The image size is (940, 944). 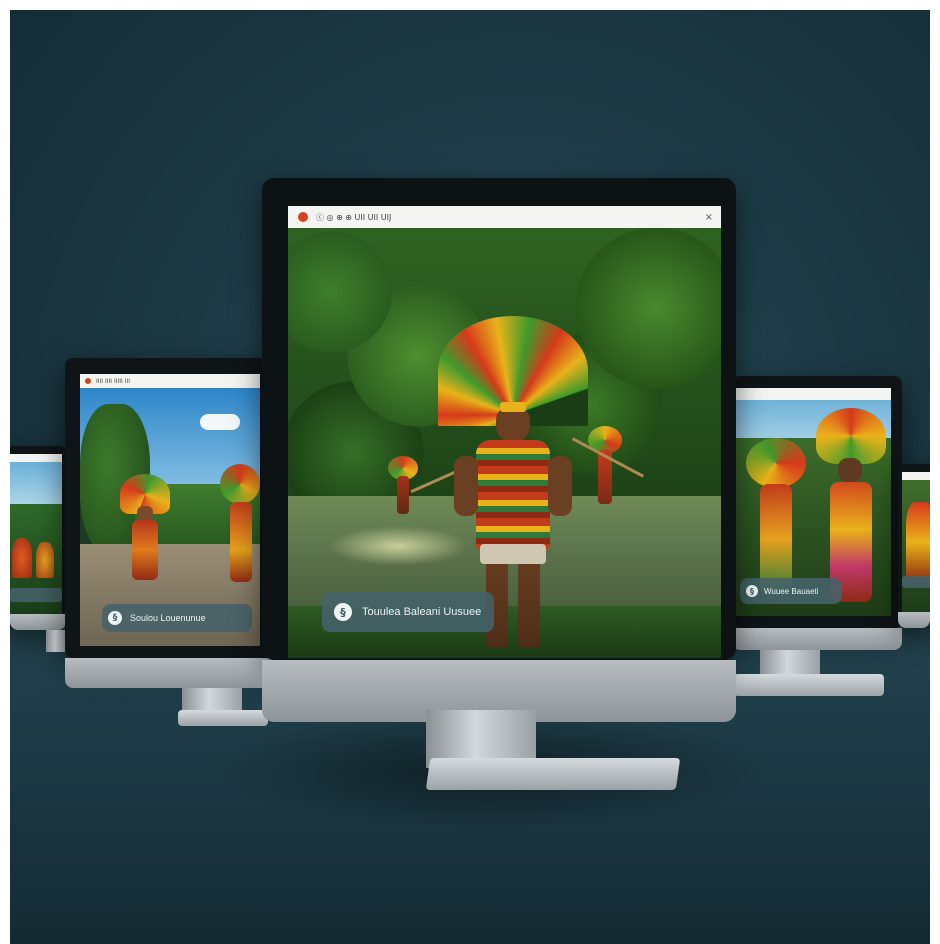 I want to click on far-right-screen, so click(x=916, y=542).